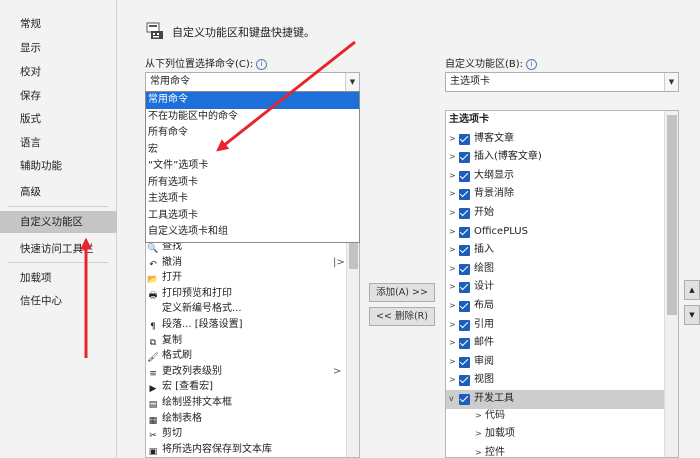 Image resolution: width=700 pixels, height=458 pixels. I want to click on move-down-button: ▼, so click(692, 315).